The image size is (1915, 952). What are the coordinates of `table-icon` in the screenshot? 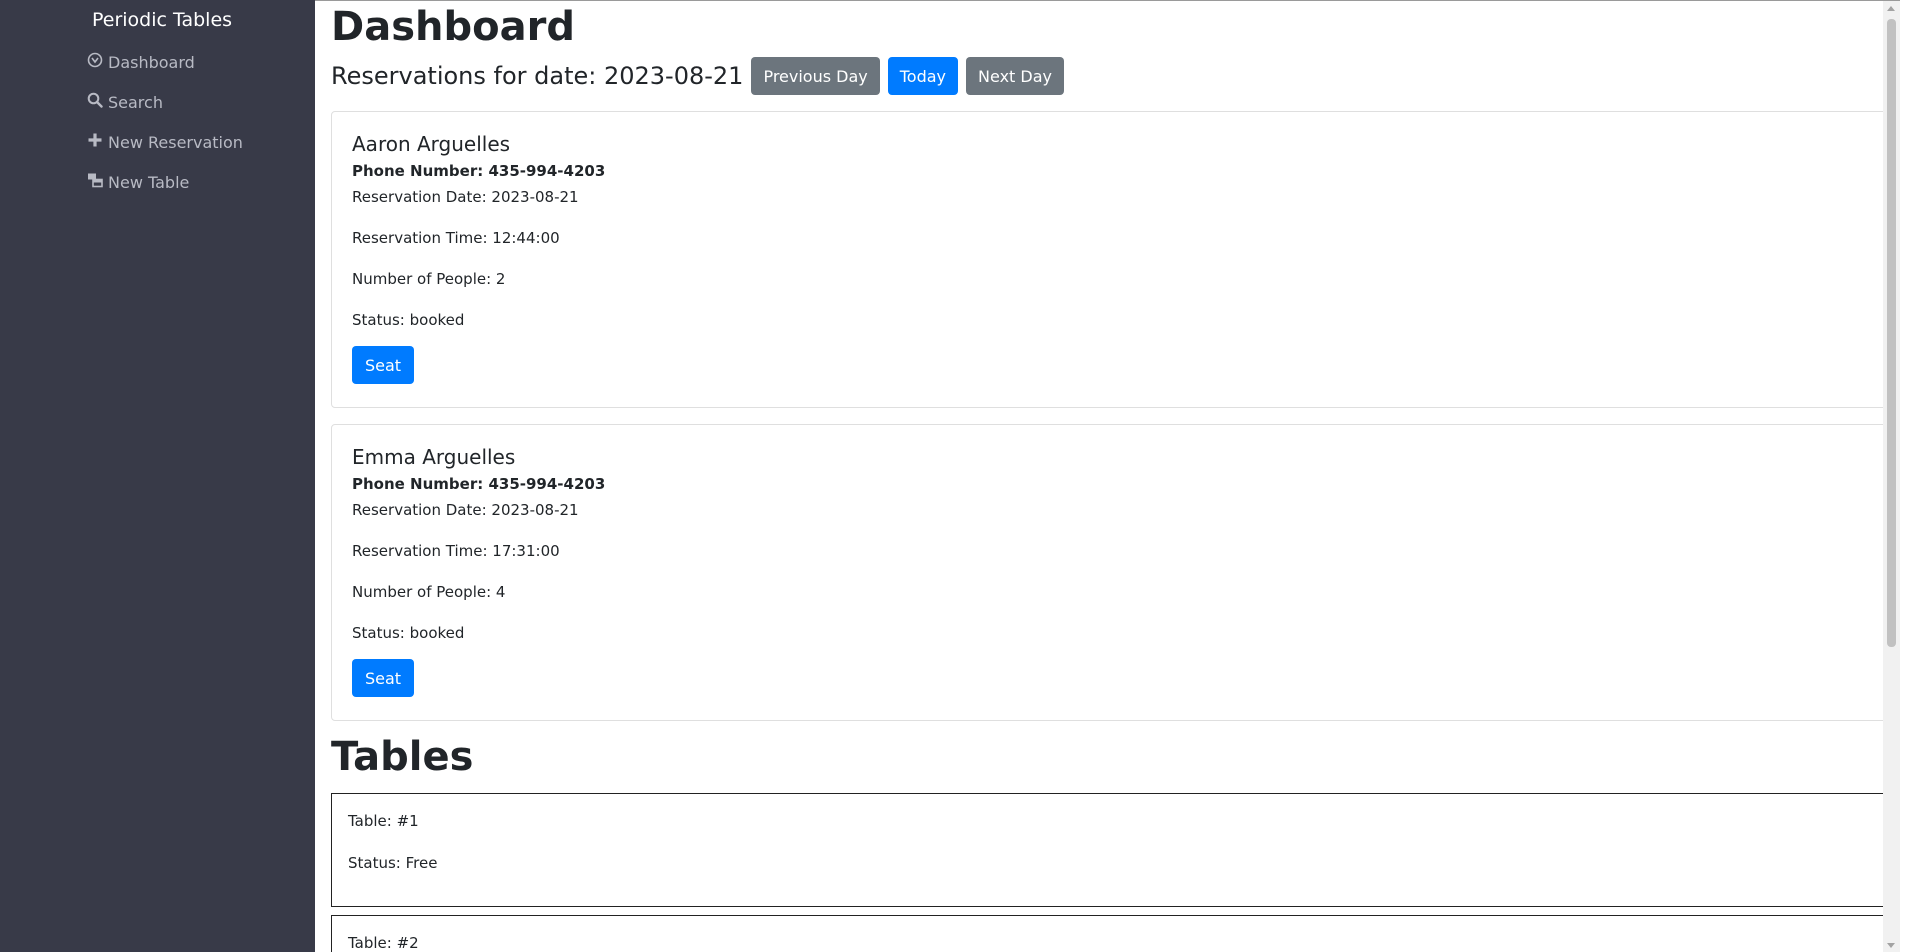 It's located at (95, 182).